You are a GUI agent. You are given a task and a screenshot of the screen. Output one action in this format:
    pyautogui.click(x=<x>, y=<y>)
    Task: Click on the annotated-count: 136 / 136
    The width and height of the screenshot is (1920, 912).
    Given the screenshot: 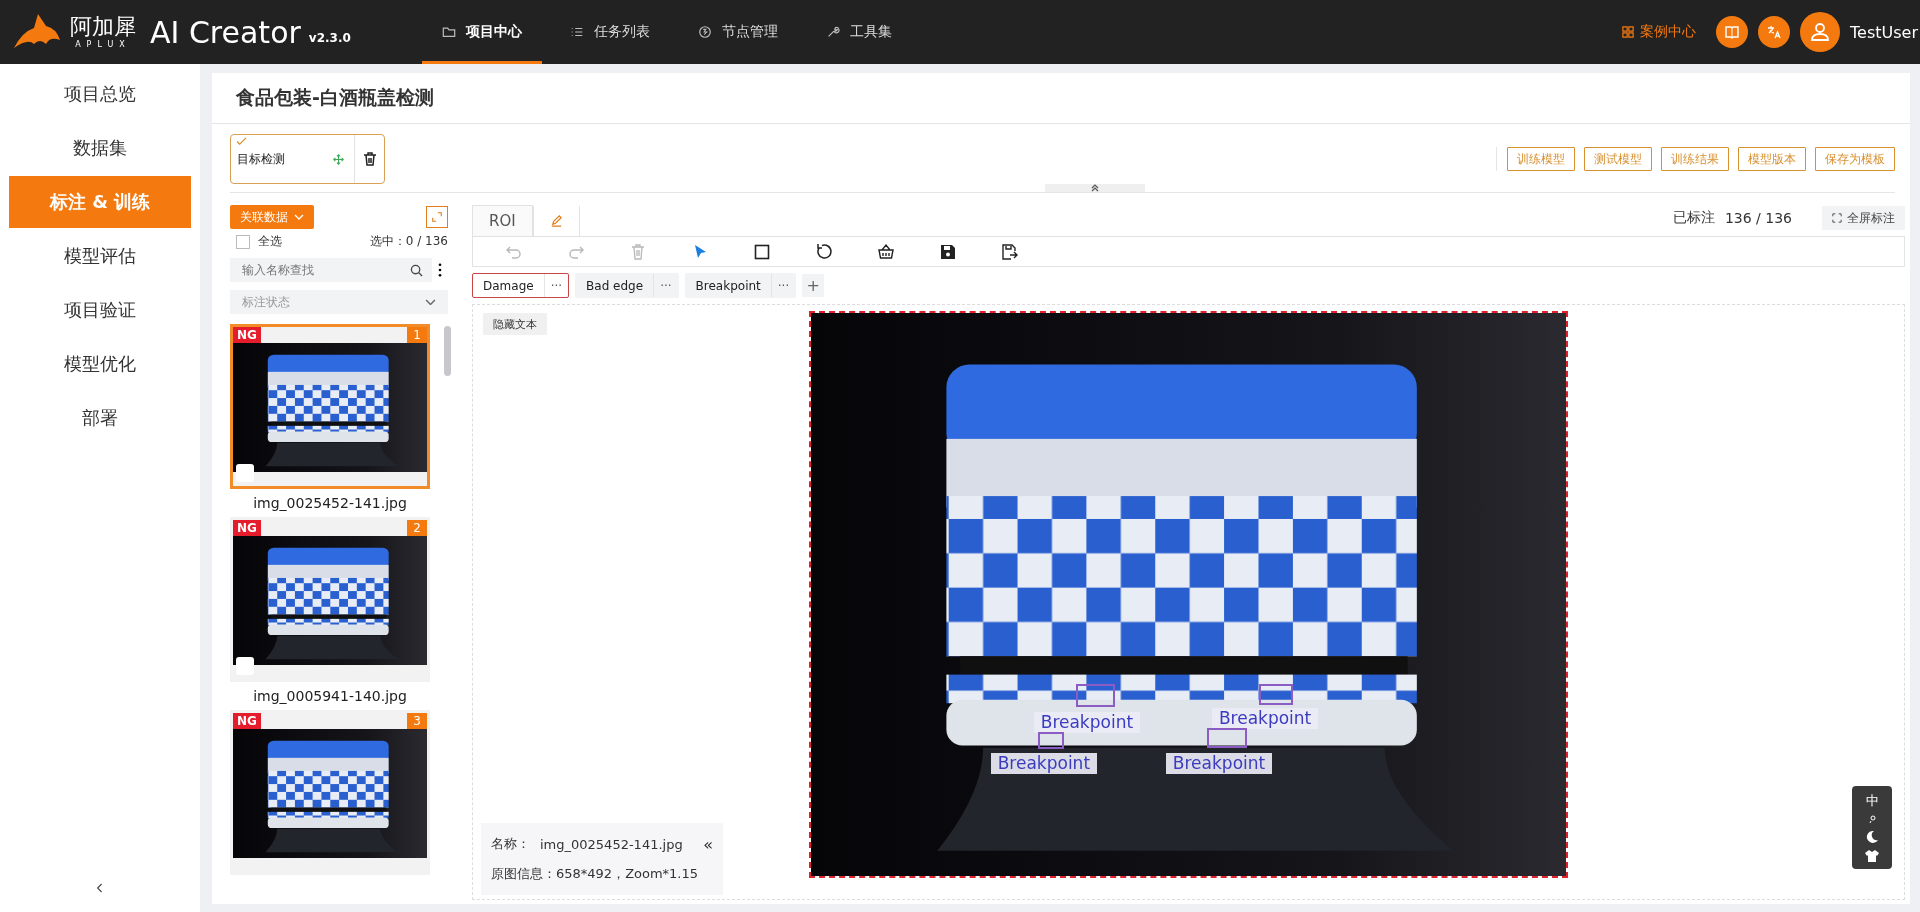 What is the action you would take?
    pyautogui.click(x=1758, y=218)
    